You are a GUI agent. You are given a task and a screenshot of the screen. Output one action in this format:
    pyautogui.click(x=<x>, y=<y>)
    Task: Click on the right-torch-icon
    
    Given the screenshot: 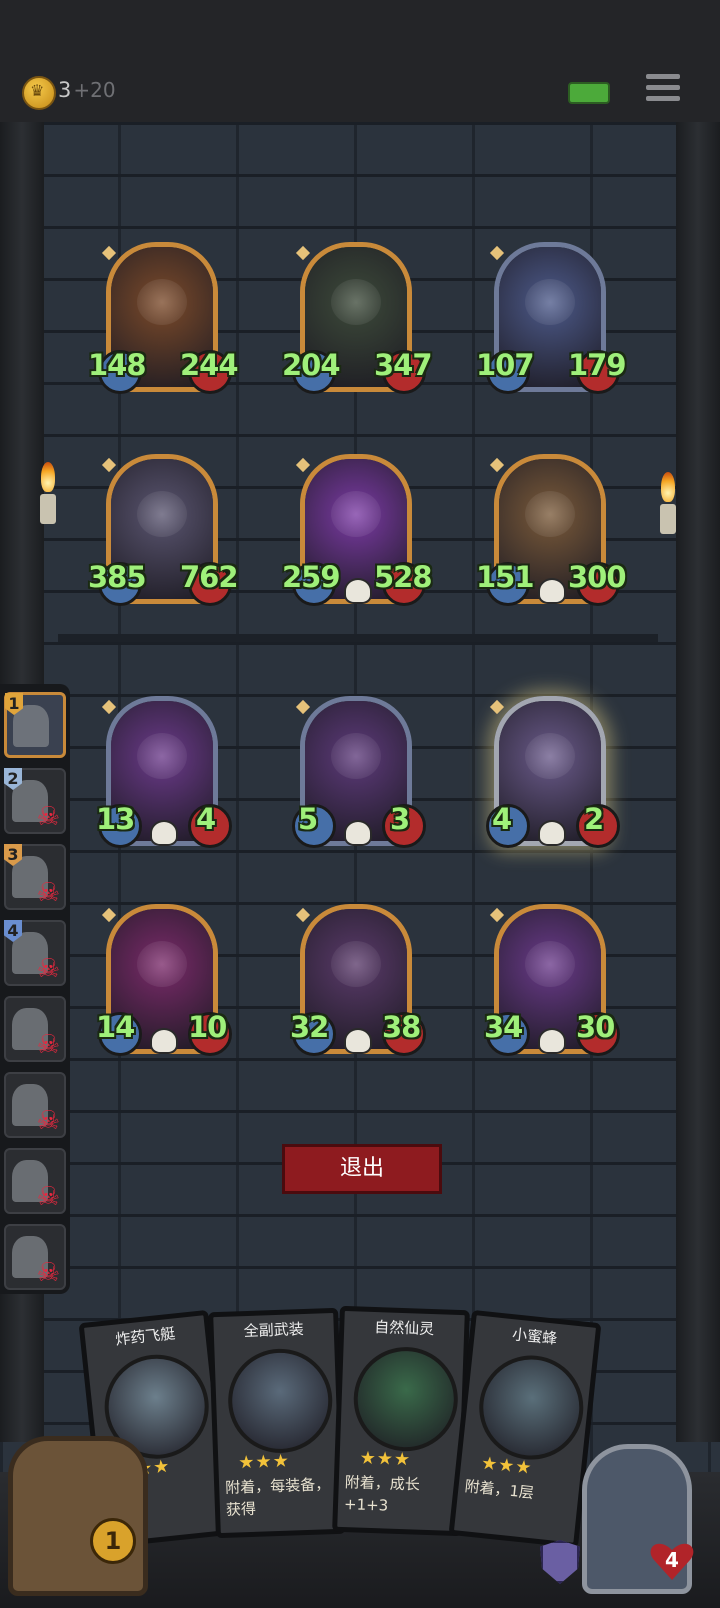 What is the action you would take?
    pyautogui.click(x=668, y=507)
    